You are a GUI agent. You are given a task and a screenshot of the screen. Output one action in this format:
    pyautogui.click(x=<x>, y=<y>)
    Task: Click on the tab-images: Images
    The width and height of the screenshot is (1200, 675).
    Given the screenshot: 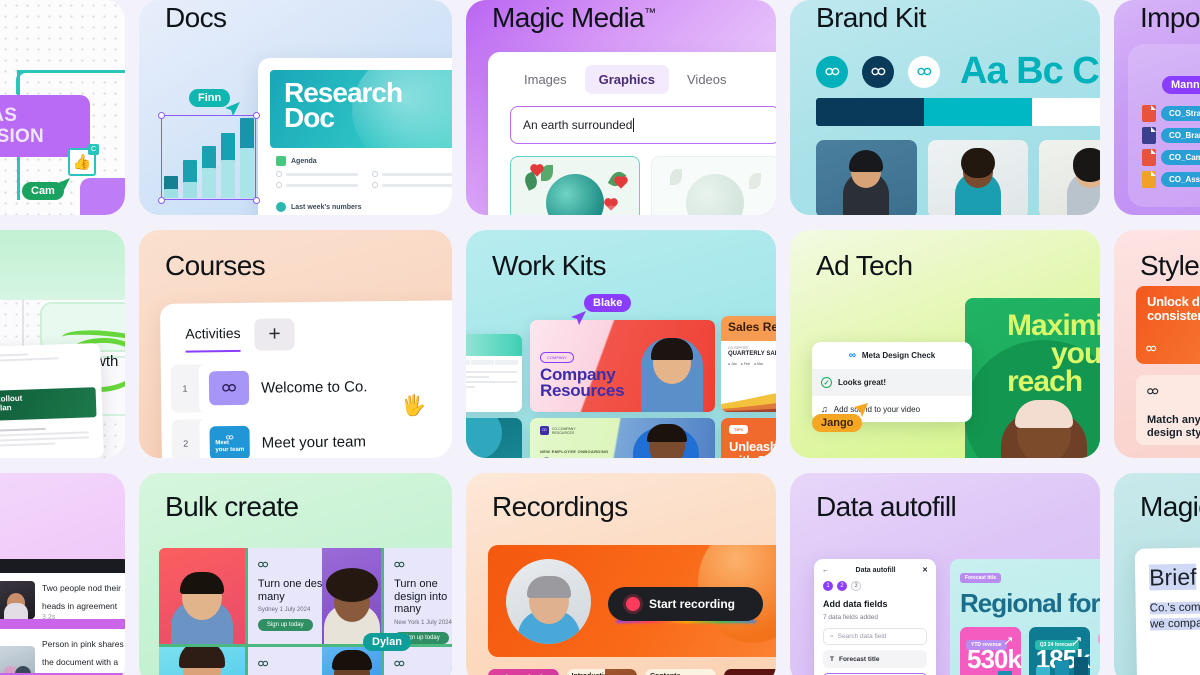 What is the action you would take?
    pyautogui.click(x=545, y=79)
    